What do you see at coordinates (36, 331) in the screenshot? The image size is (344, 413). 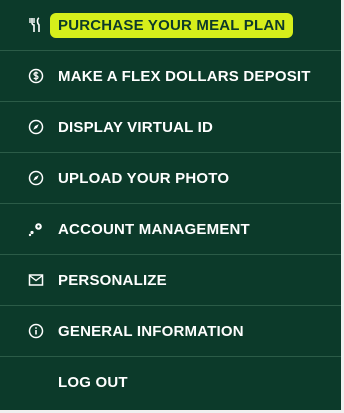 I see `info-circle-icon` at bounding box center [36, 331].